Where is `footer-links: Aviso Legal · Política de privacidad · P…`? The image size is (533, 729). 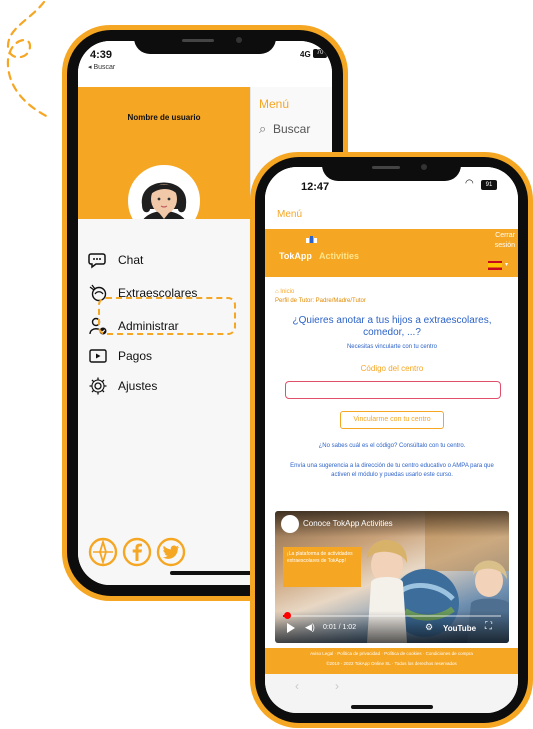 footer-links: Aviso Legal · Política de privacidad · P… is located at coordinates (391, 653).